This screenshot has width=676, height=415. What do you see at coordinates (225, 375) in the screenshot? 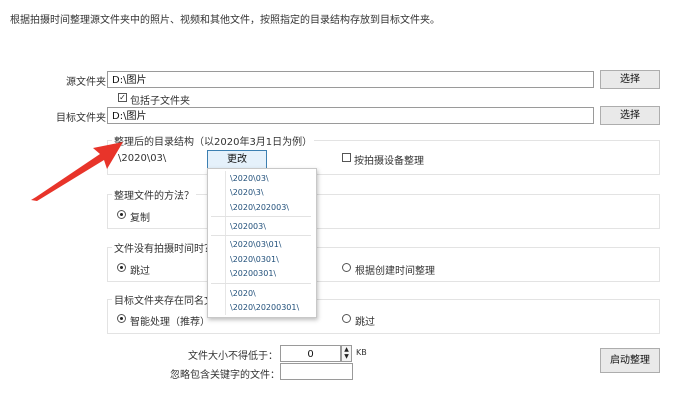
I see `ignore-keyword-label: 忽略包含关键字的文件：` at bounding box center [225, 375].